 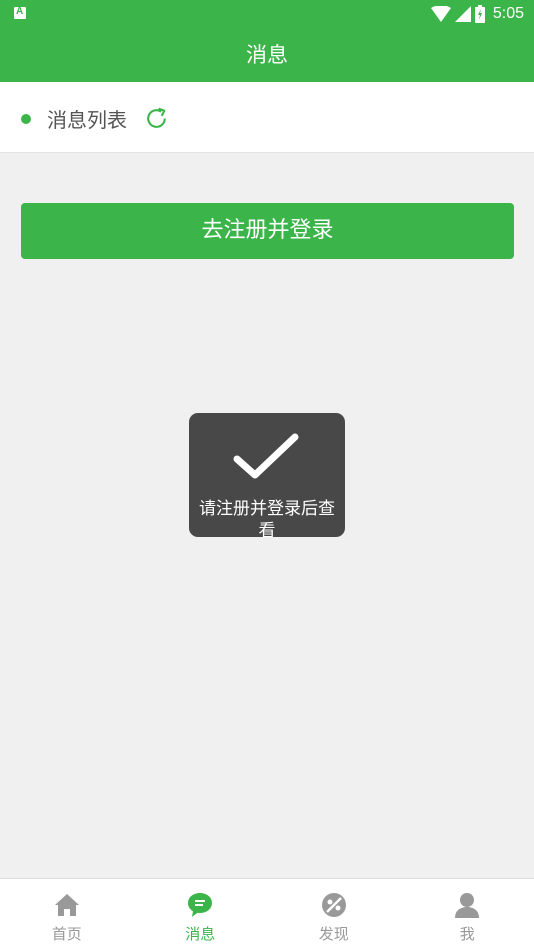 What do you see at coordinates (200, 905) in the screenshot?
I see `message-icon` at bounding box center [200, 905].